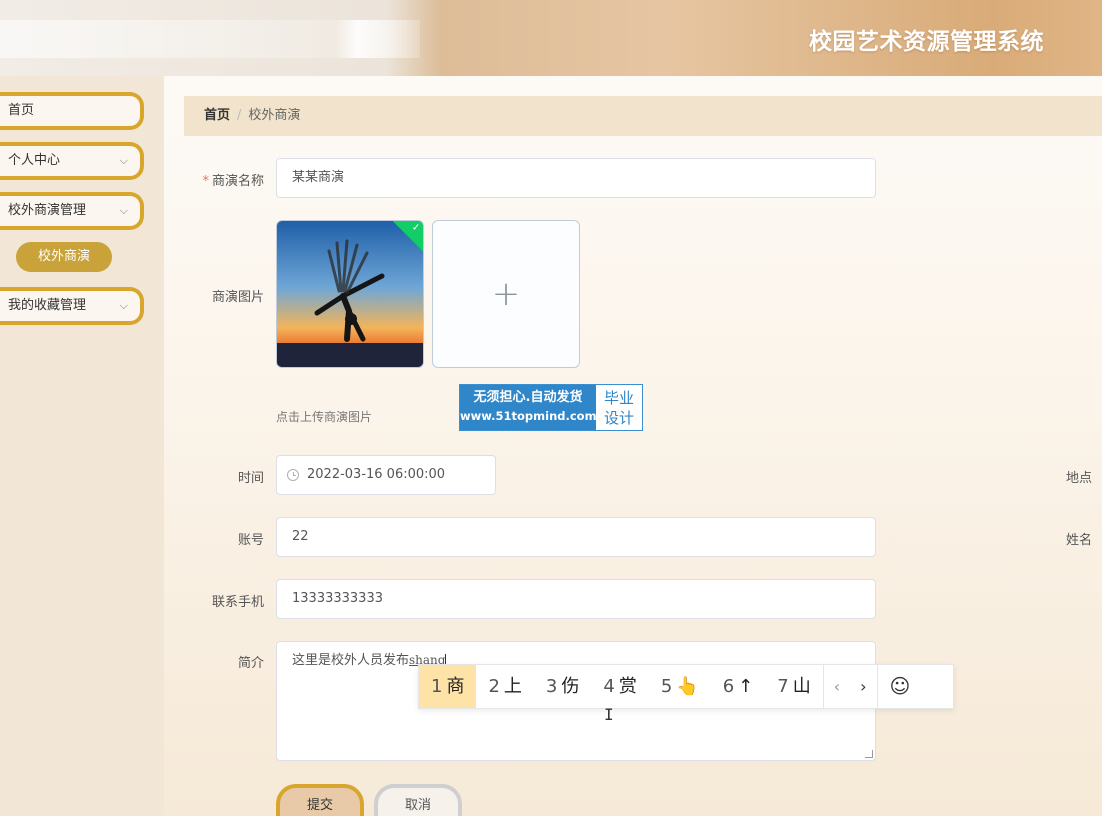  What do you see at coordinates (21, 110) in the screenshot?
I see `sidebar-item-label: 首页` at bounding box center [21, 110].